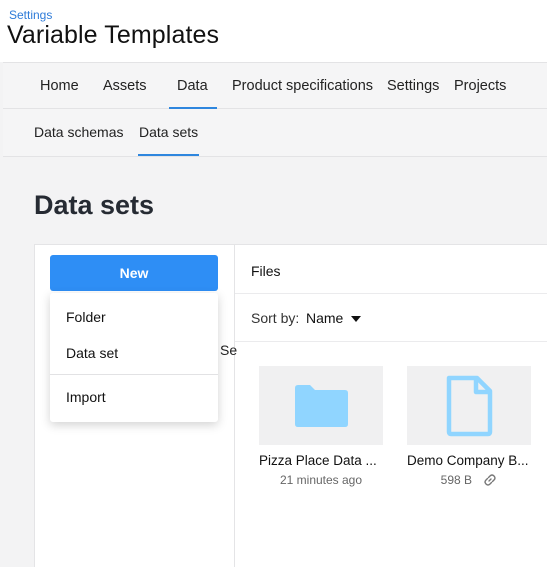 The image size is (547, 567). I want to click on new-menu: Folder Data set Import, so click(134, 357).